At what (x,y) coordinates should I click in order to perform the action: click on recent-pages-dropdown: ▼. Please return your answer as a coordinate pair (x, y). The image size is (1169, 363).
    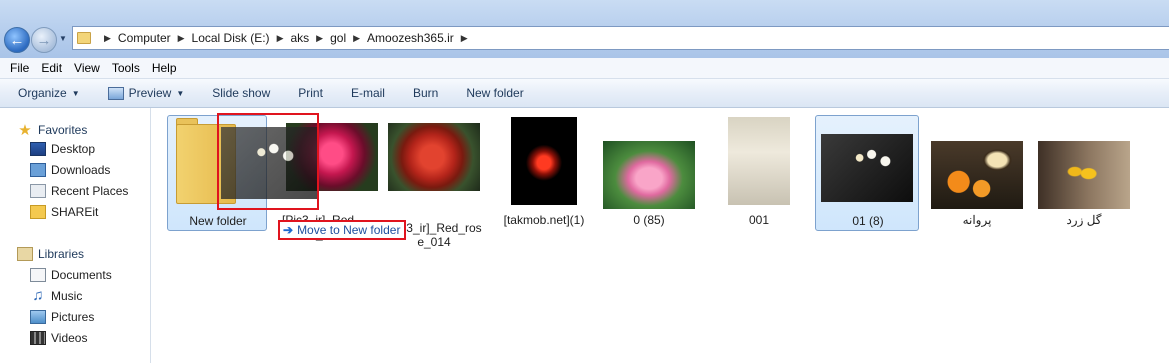
    Looking at the image, I should click on (63, 38).